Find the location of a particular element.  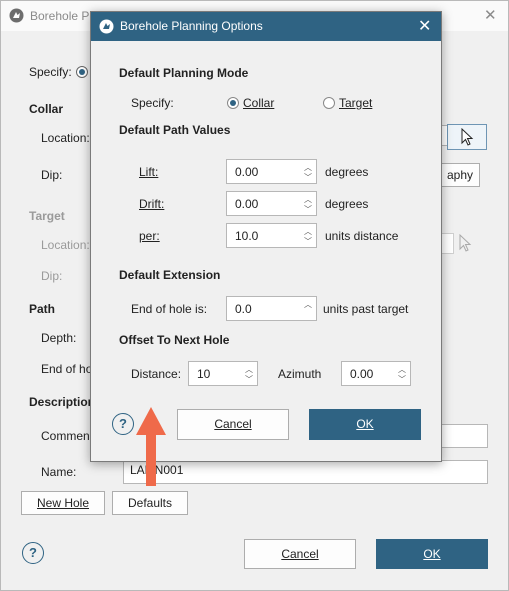

from-topography-button: aphy is located at coordinates (460, 175).